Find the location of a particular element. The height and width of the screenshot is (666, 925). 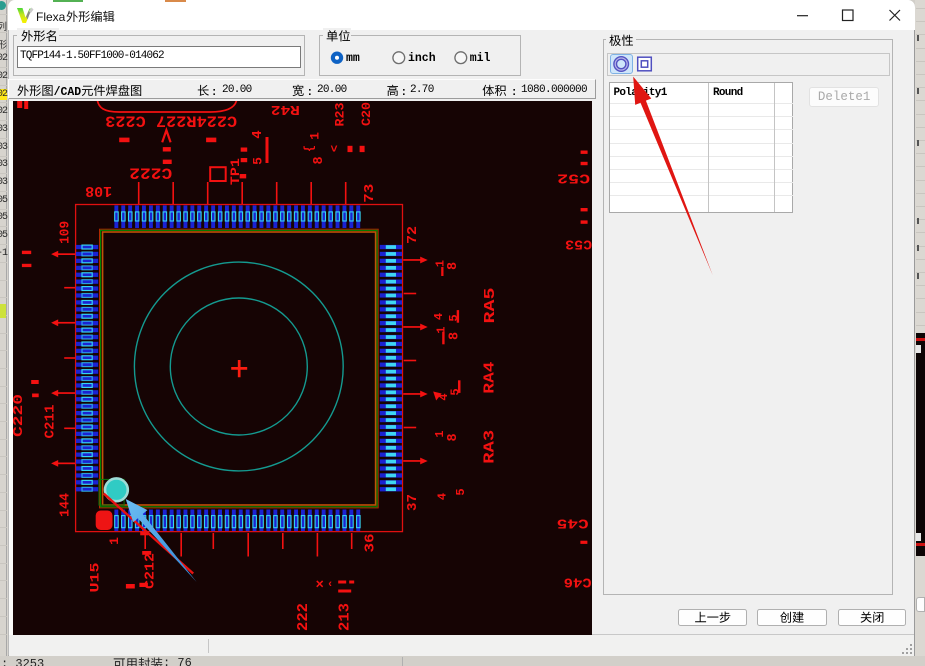

svg-text: RA4 is located at coordinates (489, 378).